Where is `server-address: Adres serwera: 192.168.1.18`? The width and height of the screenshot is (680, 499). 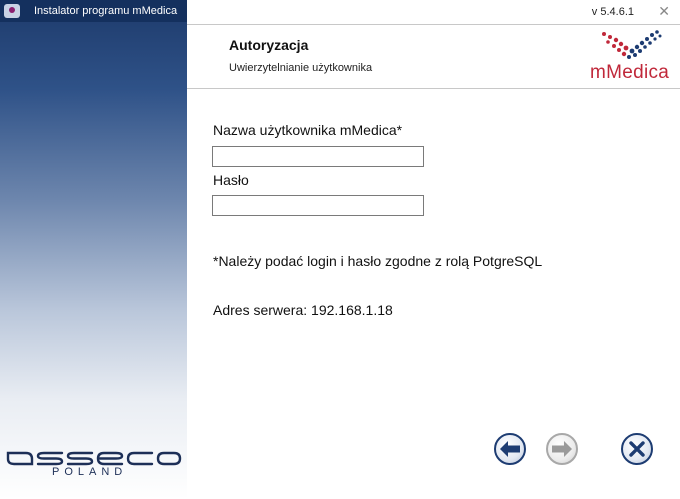 server-address: Adres serwera: 192.168.1.18 is located at coordinates (303, 310).